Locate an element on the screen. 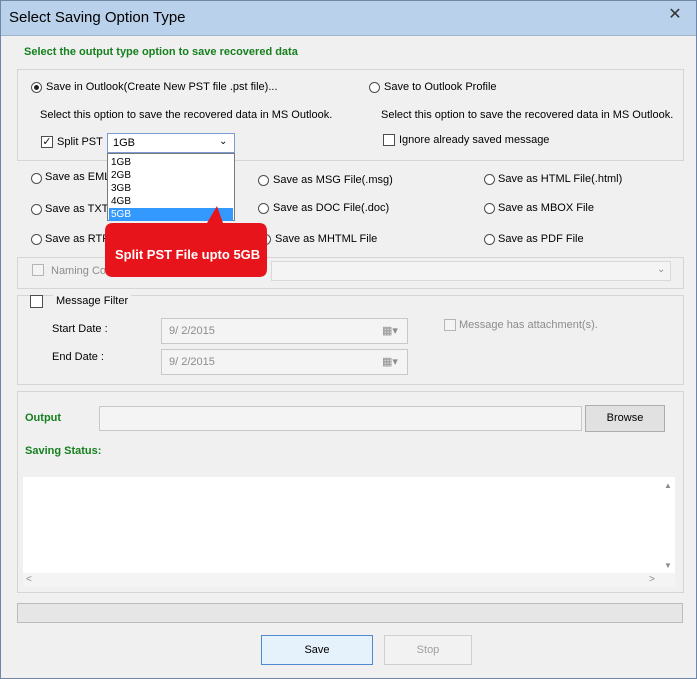 This screenshot has width=697, height=679. format-msg-radio is located at coordinates (263, 180).